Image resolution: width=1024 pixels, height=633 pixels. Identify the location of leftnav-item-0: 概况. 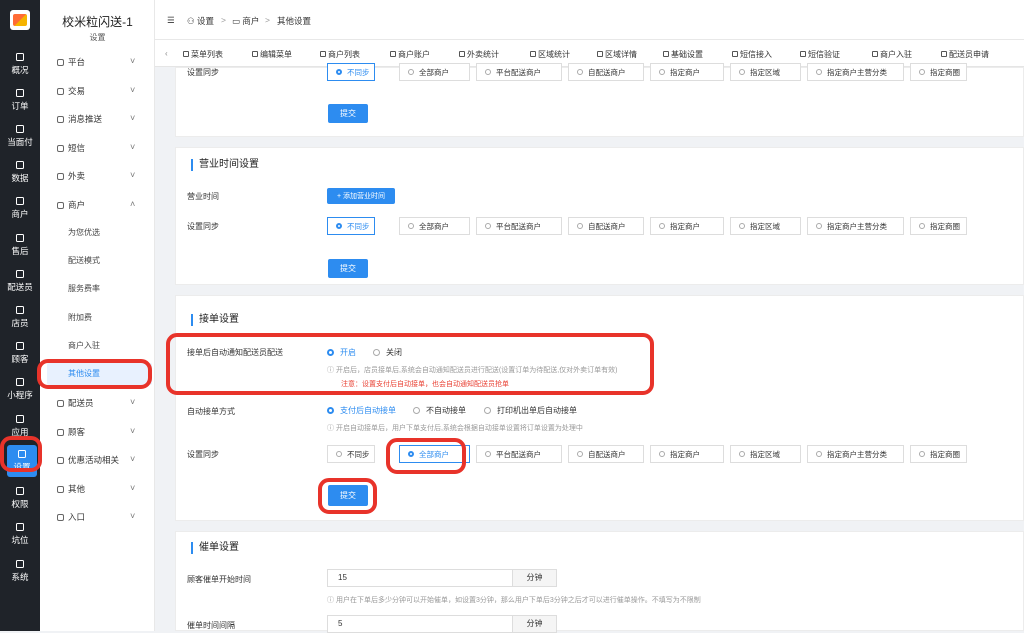
(20, 64).